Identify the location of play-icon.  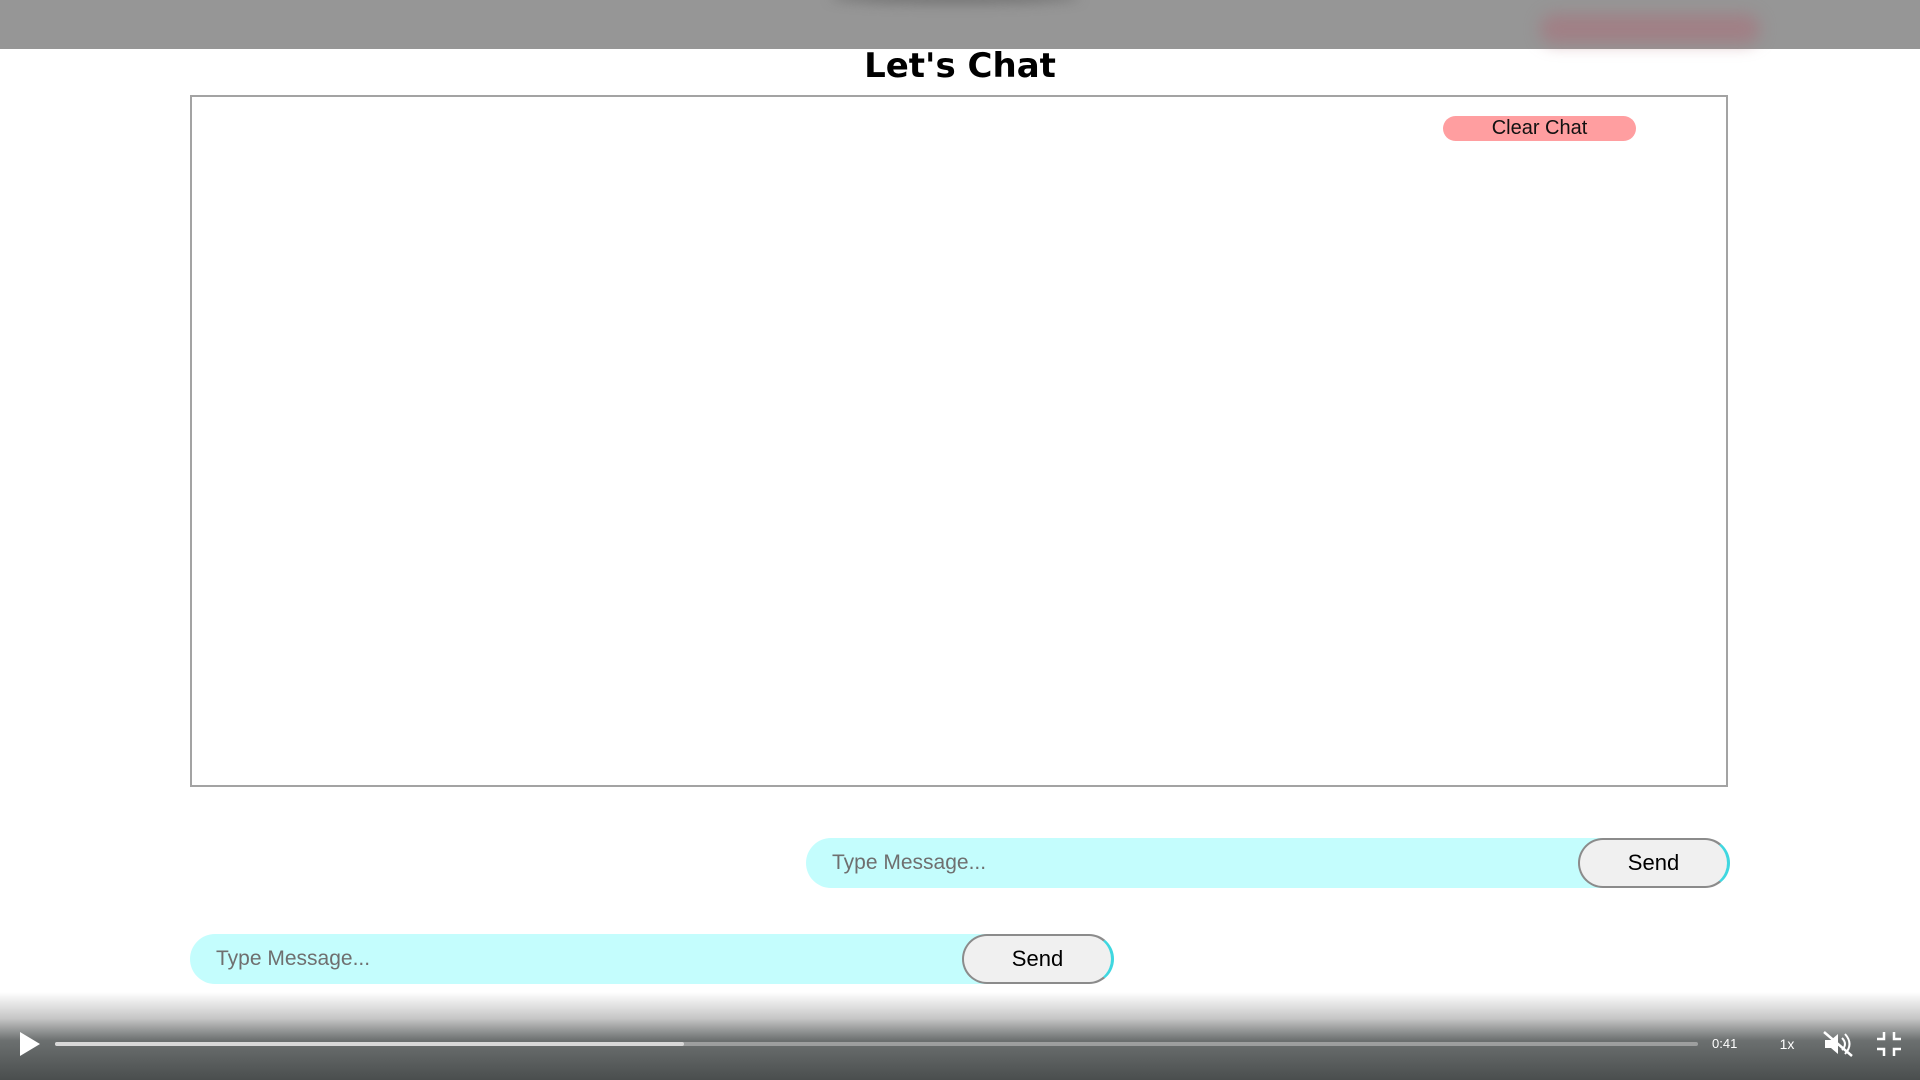
(30, 1044).